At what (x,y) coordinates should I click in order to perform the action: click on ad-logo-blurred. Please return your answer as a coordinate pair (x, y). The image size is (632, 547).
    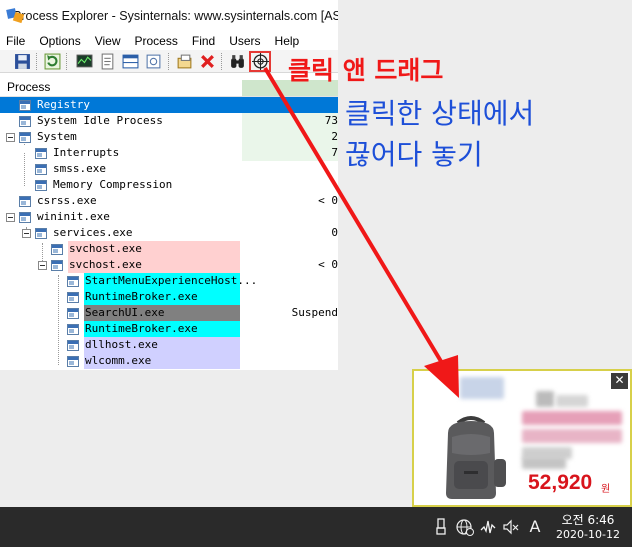
    Looking at the image, I should click on (482, 388).